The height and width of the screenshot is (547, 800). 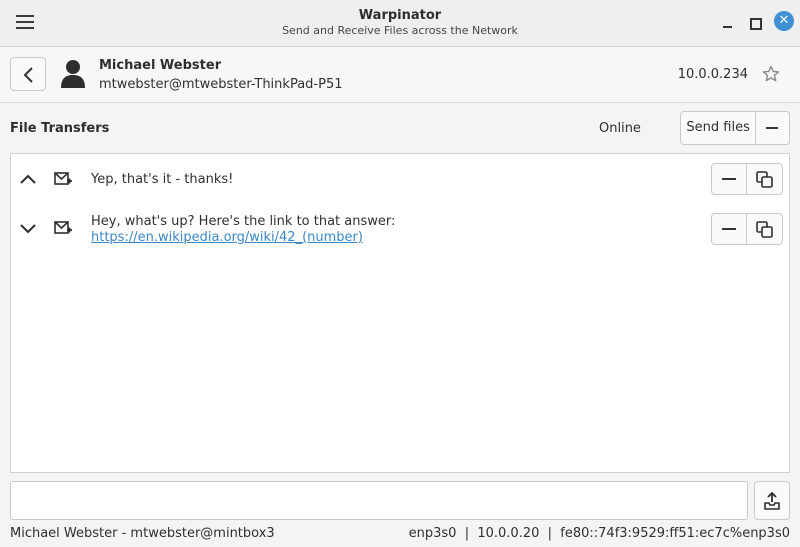 I want to click on maximize-icon, so click(x=755, y=23).